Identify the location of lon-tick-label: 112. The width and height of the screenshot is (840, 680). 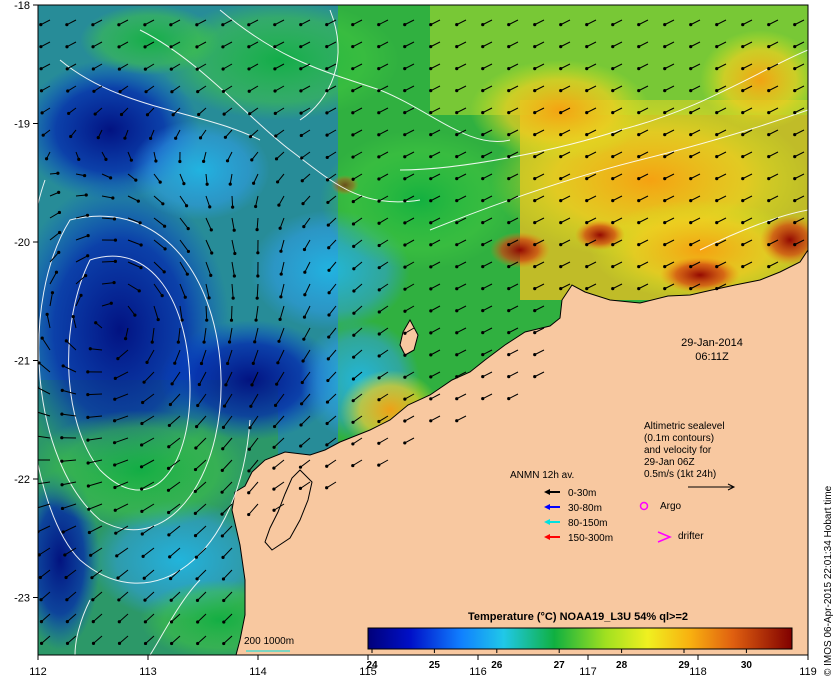
(38, 672).